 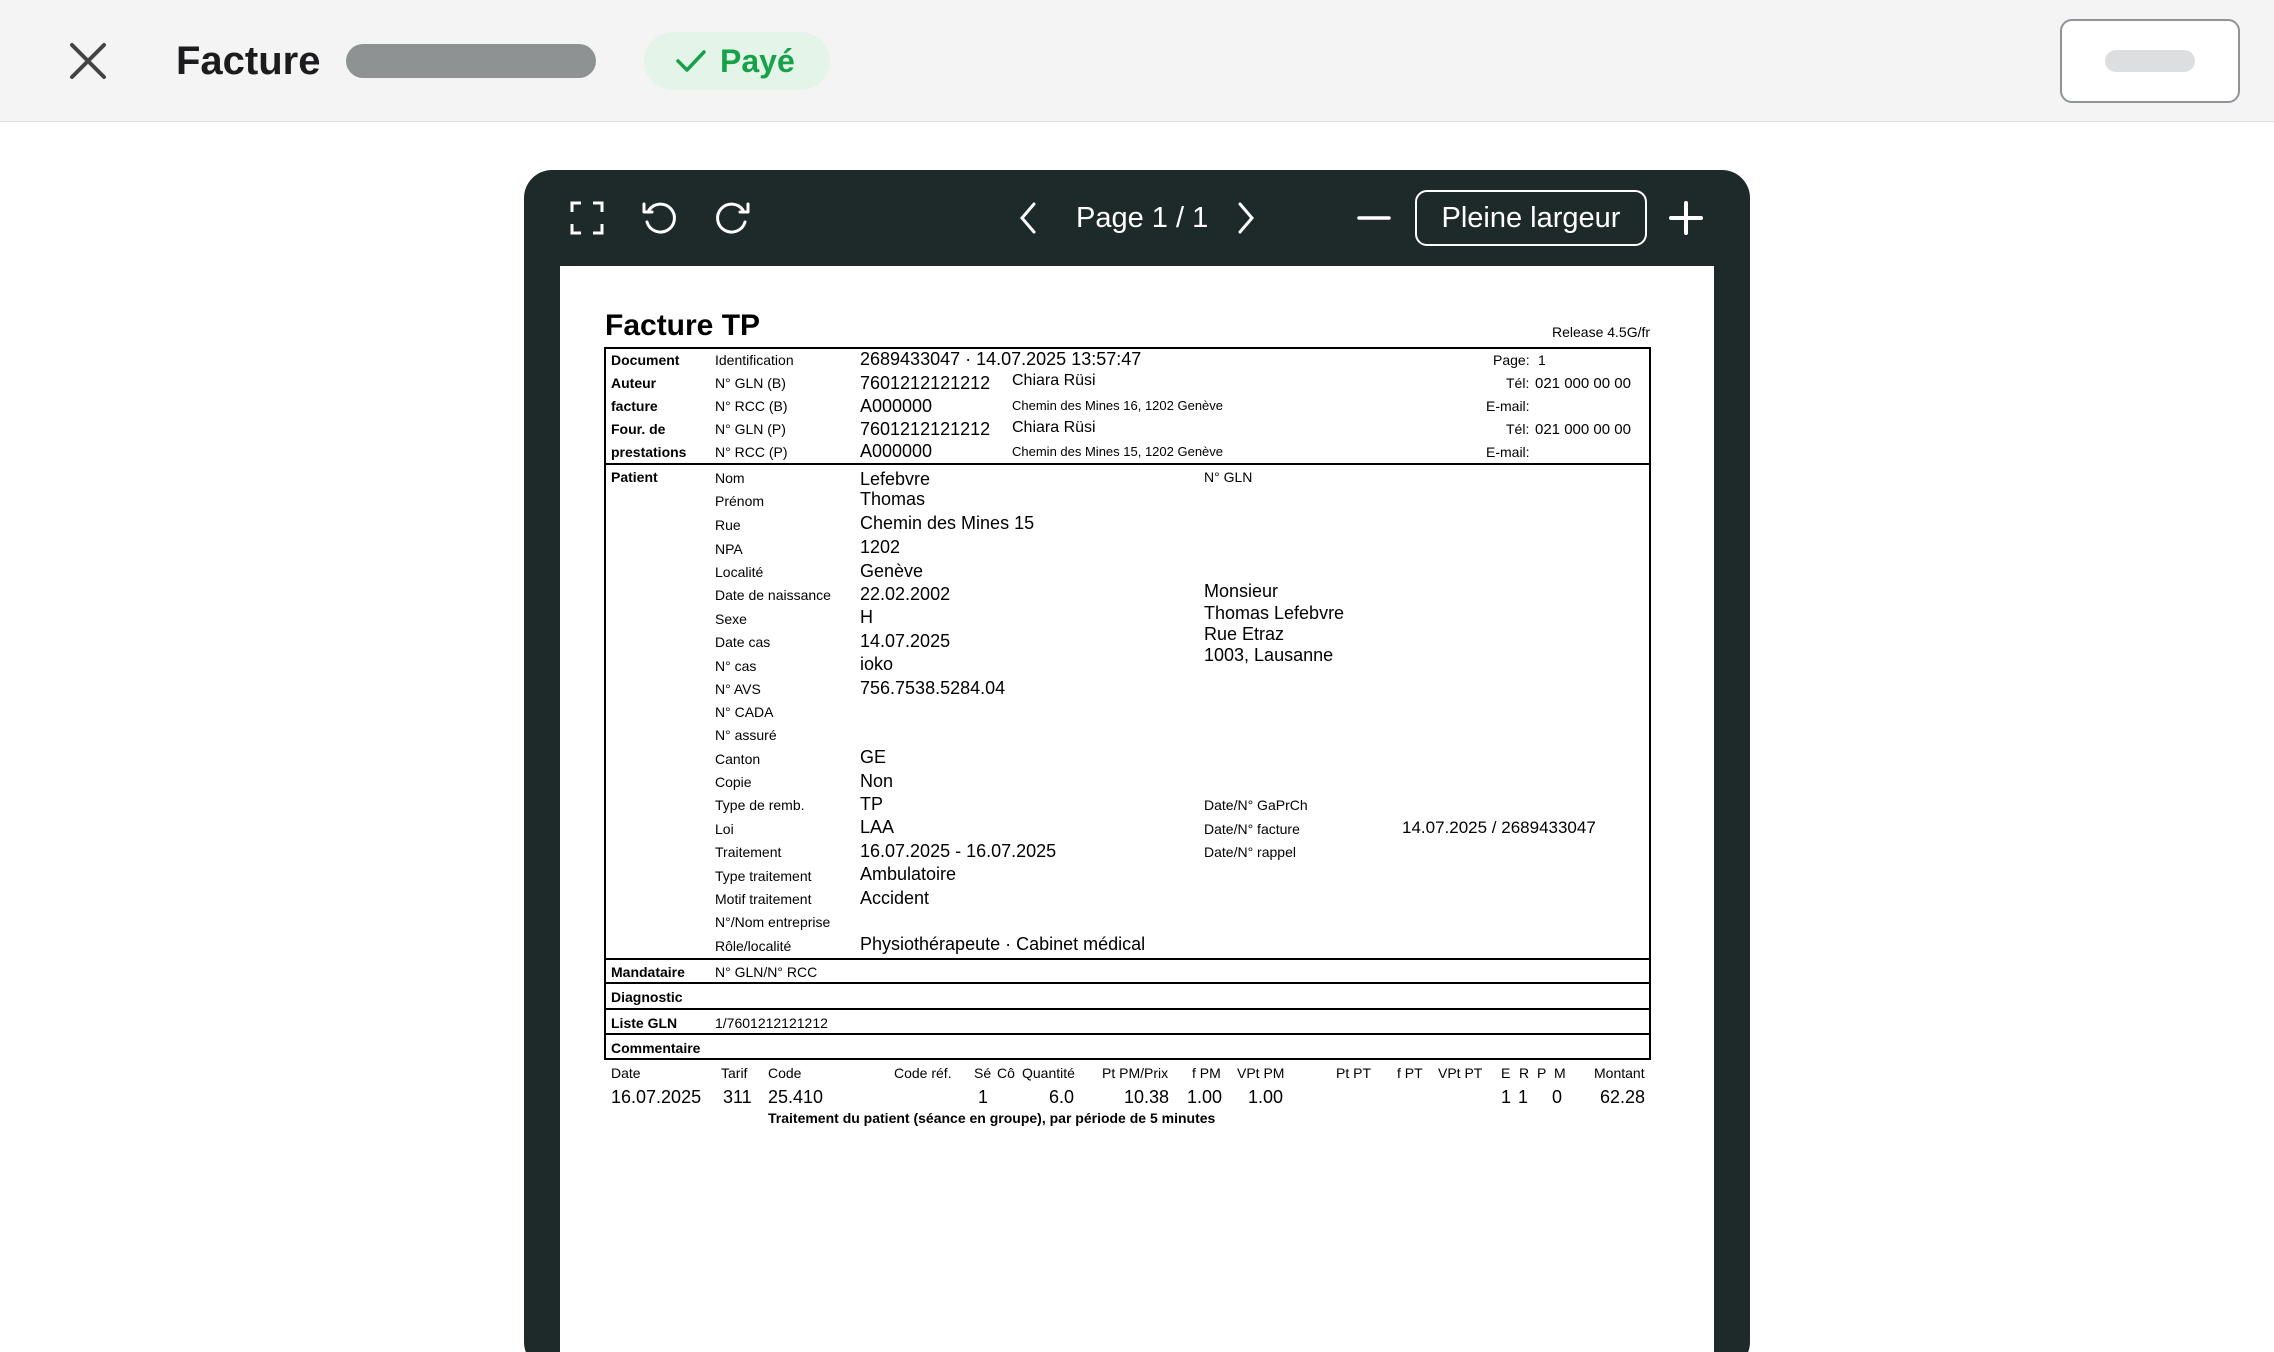 What do you see at coordinates (737, 61) in the screenshot?
I see `status-badge: Payé` at bounding box center [737, 61].